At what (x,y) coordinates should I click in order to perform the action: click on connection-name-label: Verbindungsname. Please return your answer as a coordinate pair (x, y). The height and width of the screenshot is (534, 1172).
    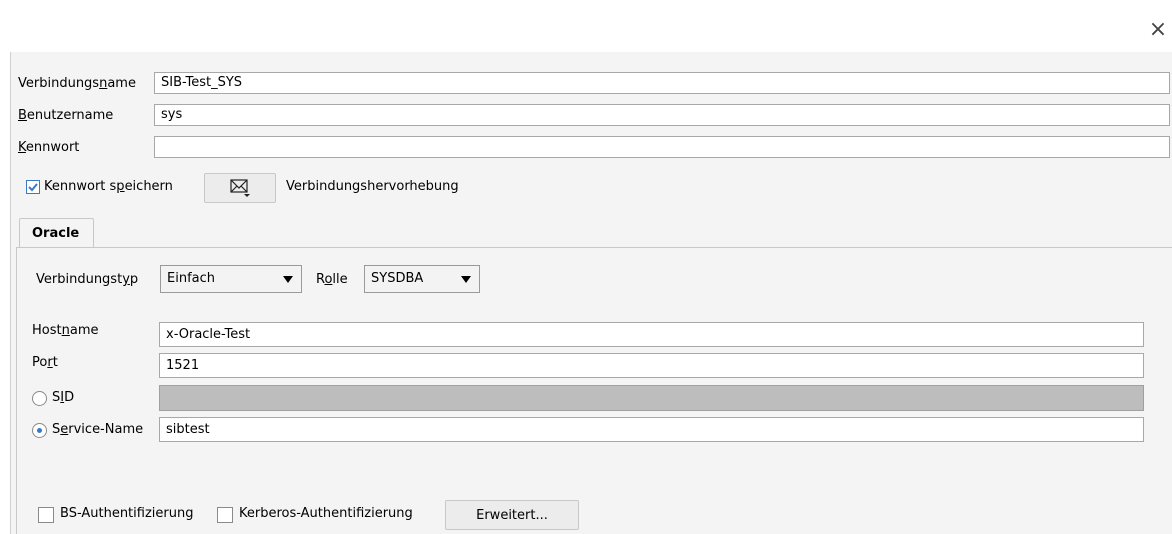
    Looking at the image, I should click on (77, 83).